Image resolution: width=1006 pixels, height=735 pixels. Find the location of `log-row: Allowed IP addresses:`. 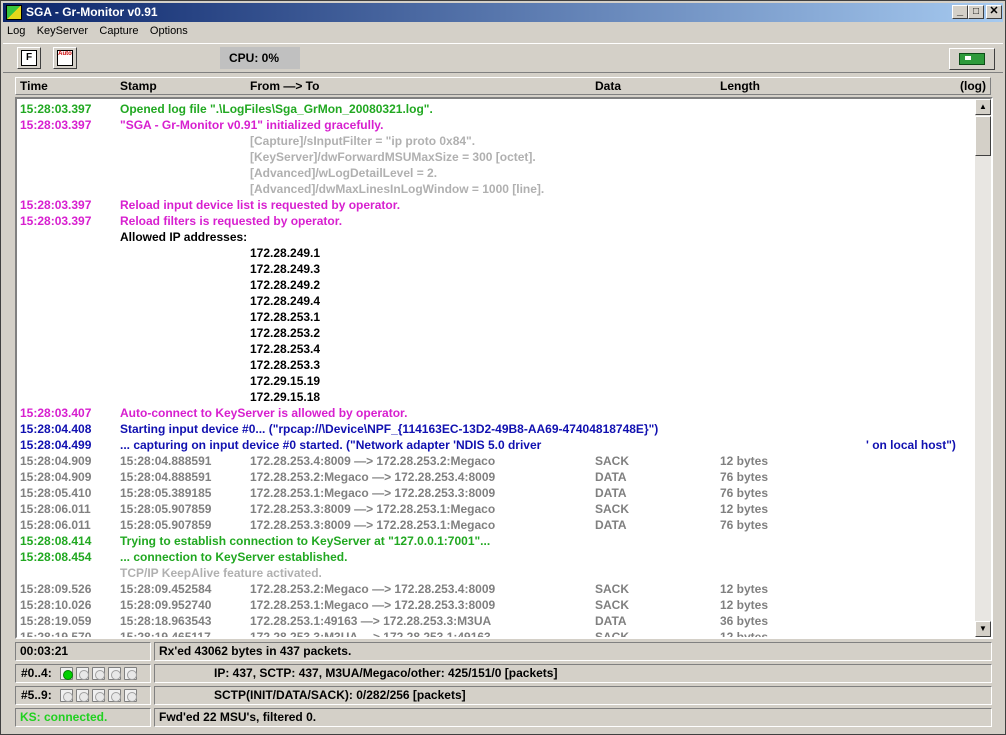

log-row: Allowed IP addresses: is located at coordinates (496, 237).